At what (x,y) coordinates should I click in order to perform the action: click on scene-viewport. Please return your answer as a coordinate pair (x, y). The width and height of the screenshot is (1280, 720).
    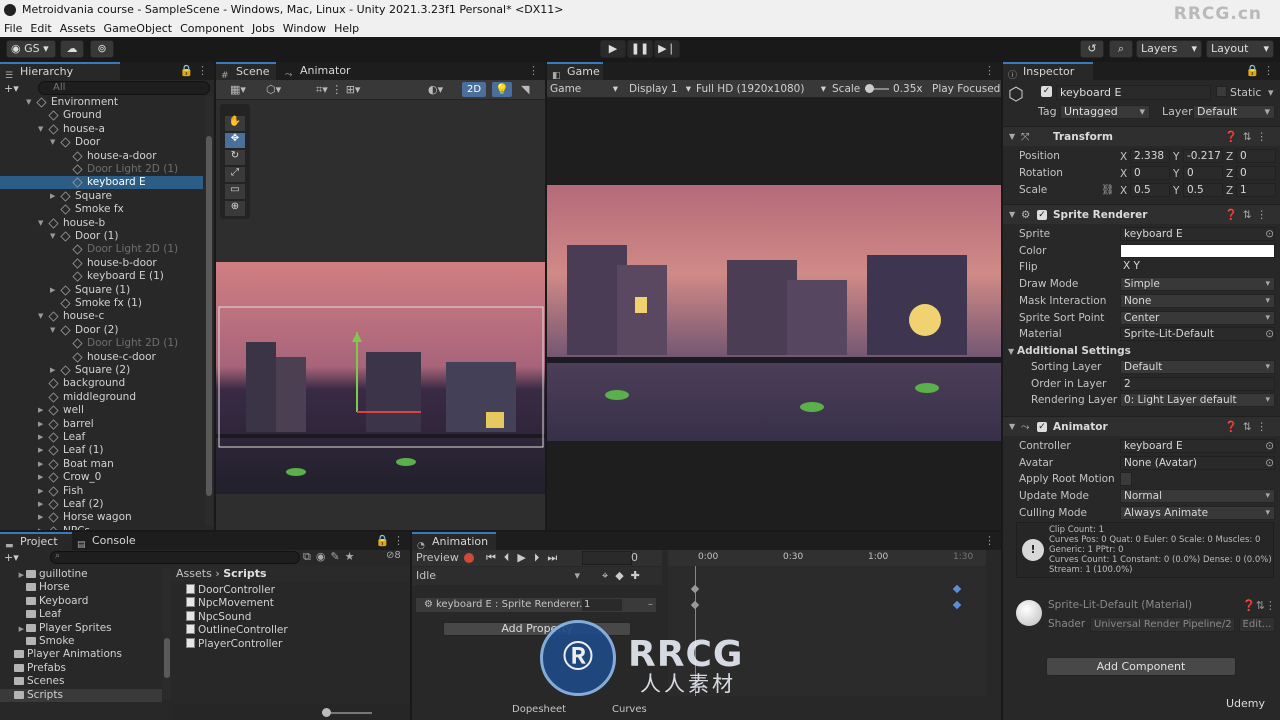
    Looking at the image, I should click on (380, 378).